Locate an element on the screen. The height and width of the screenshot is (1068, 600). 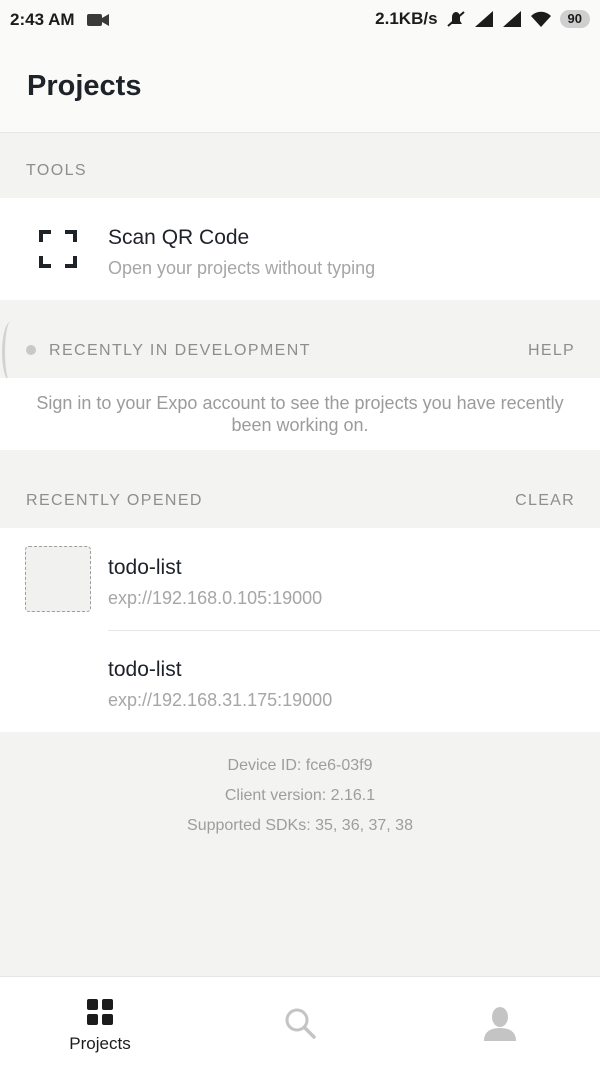
status-dot is located at coordinates (31, 350).